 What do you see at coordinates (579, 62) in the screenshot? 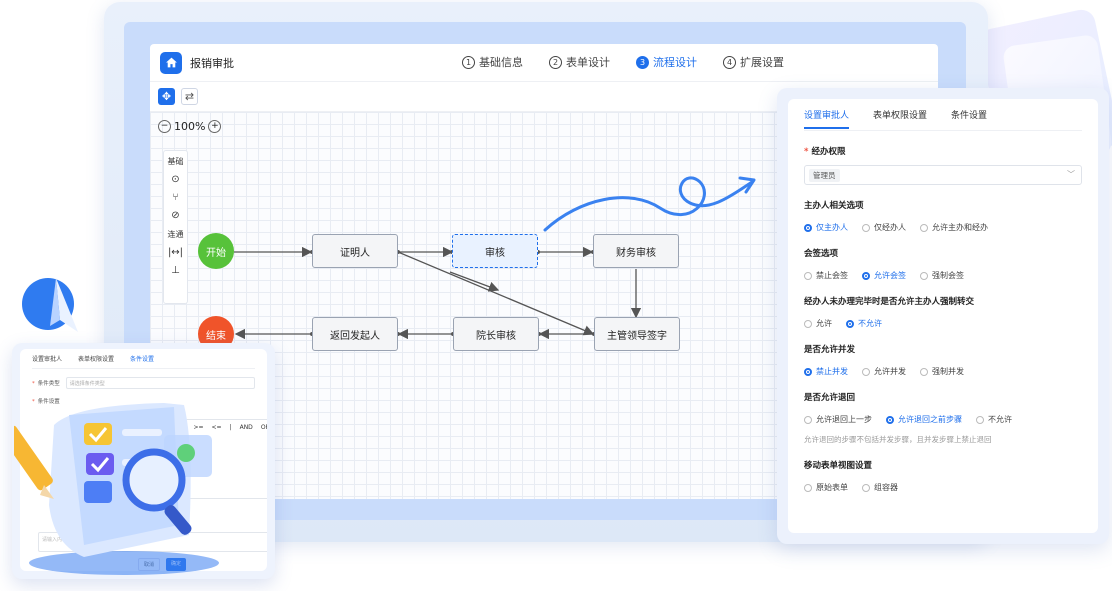
I see `step-form-design: 2 表单设计` at bounding box center [579, 62].